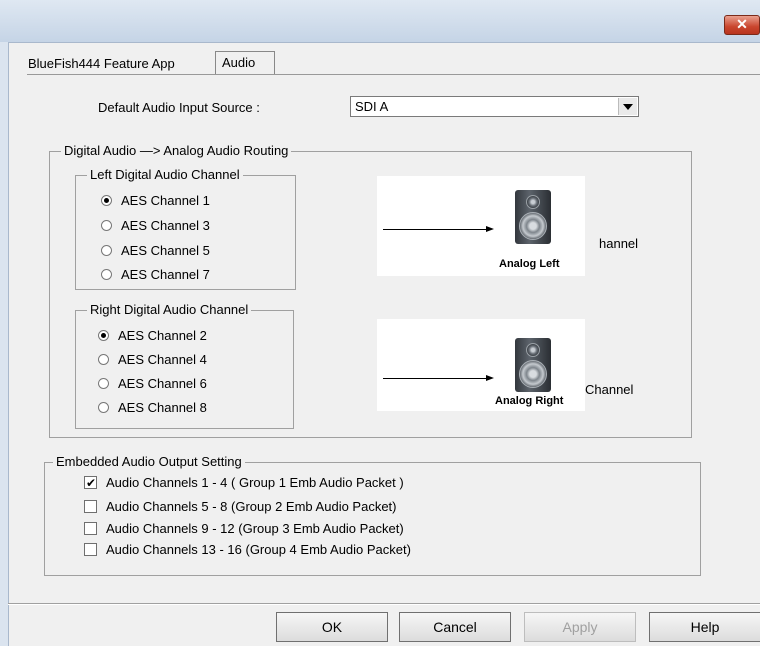  I want to click on radio-right-aes-6: AES Channel 6, so click(152, 384).